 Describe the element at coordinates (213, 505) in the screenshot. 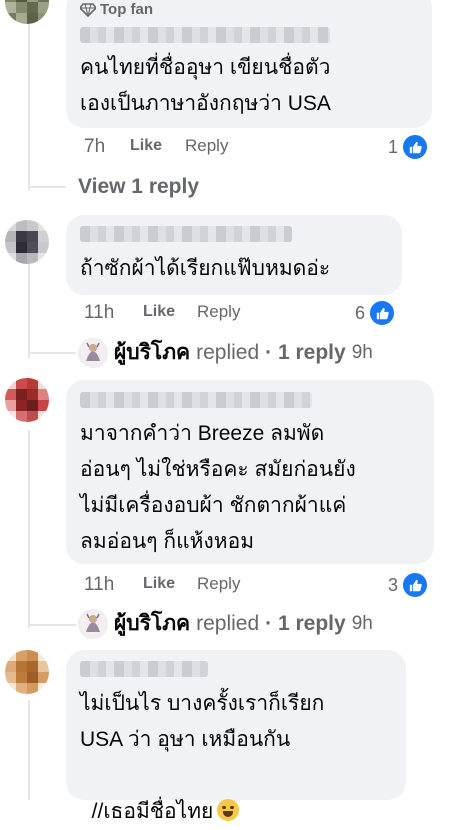

I see `comment-text-line: ไม่มีเครื่องอบผ้า ชักตากผ้าแค่` at that location.